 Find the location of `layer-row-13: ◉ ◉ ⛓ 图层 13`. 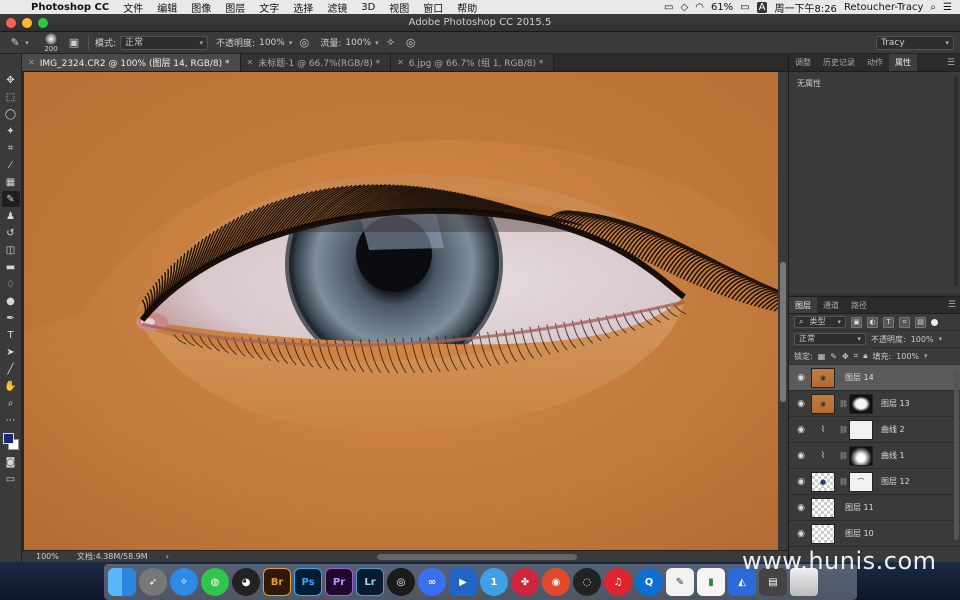

layer-row-13: ◉ ◉ ⛓ 图层 13 is located at coordinates (874, 404).